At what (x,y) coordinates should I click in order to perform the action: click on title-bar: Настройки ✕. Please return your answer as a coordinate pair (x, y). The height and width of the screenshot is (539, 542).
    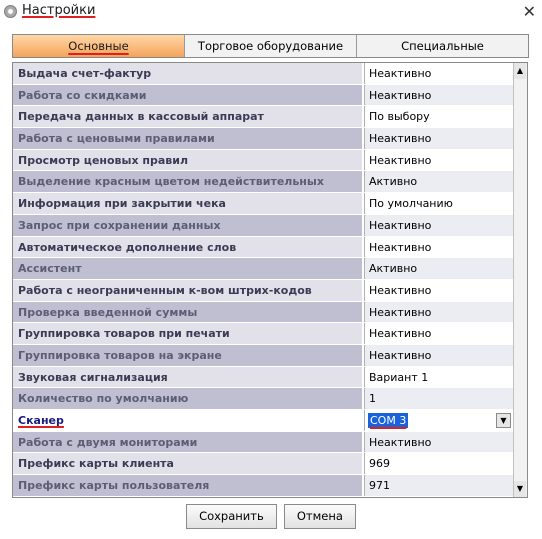
    Looking at the image, I should click on (271, 15).